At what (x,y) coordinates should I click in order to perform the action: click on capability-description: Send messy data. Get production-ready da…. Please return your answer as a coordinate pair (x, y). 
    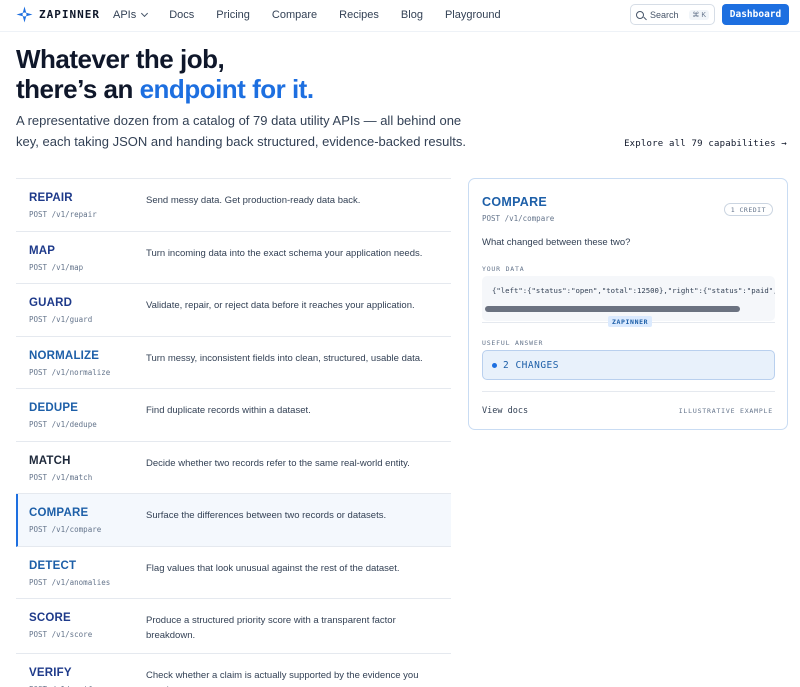
    Looking at the image, I should click on (253, 200).